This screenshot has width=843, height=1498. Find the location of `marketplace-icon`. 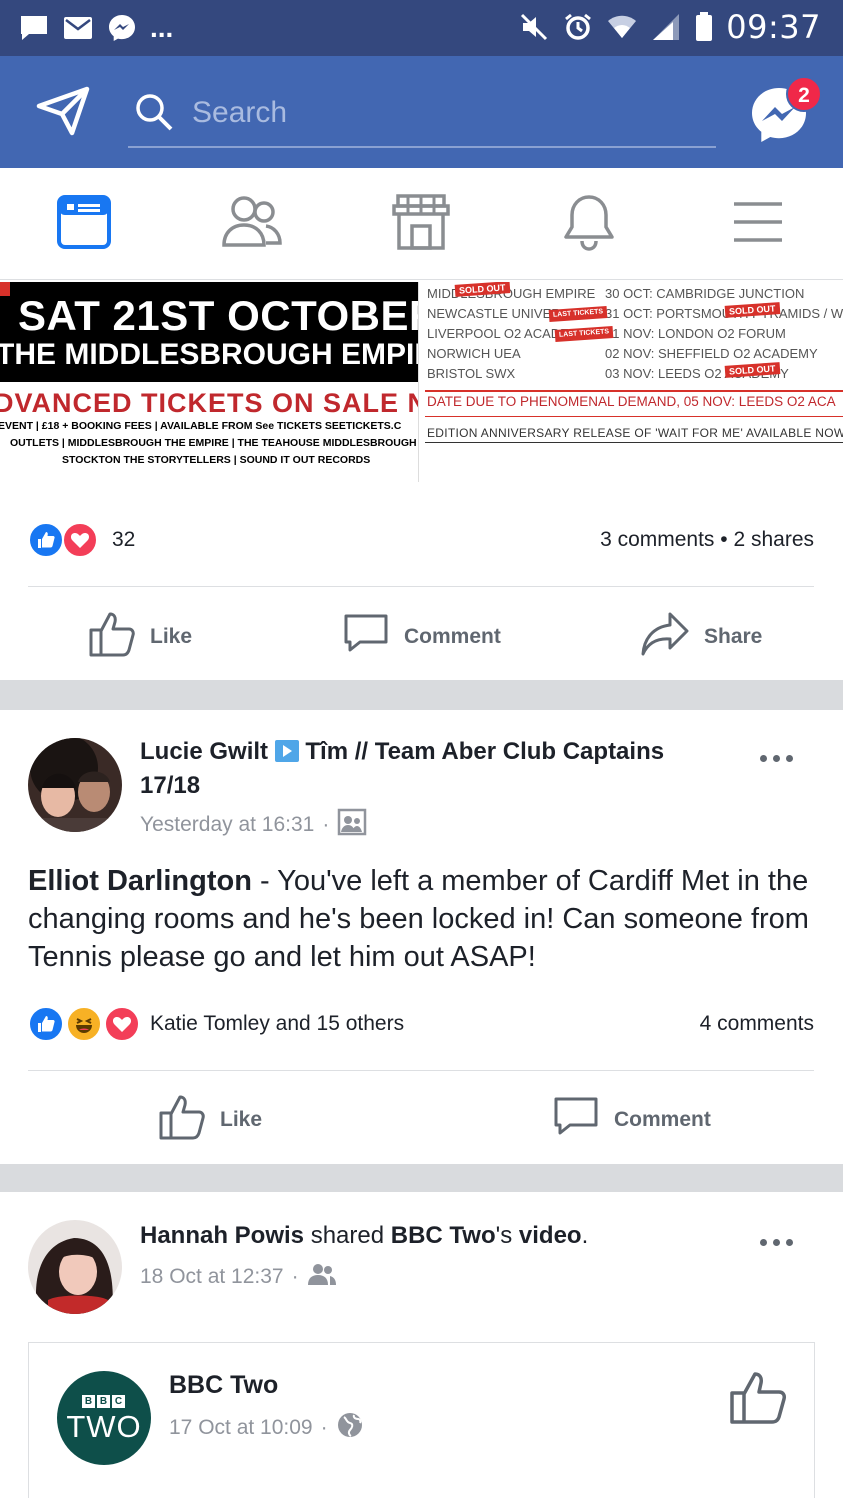

marketplace-icon is located at coordinates (421, 224).